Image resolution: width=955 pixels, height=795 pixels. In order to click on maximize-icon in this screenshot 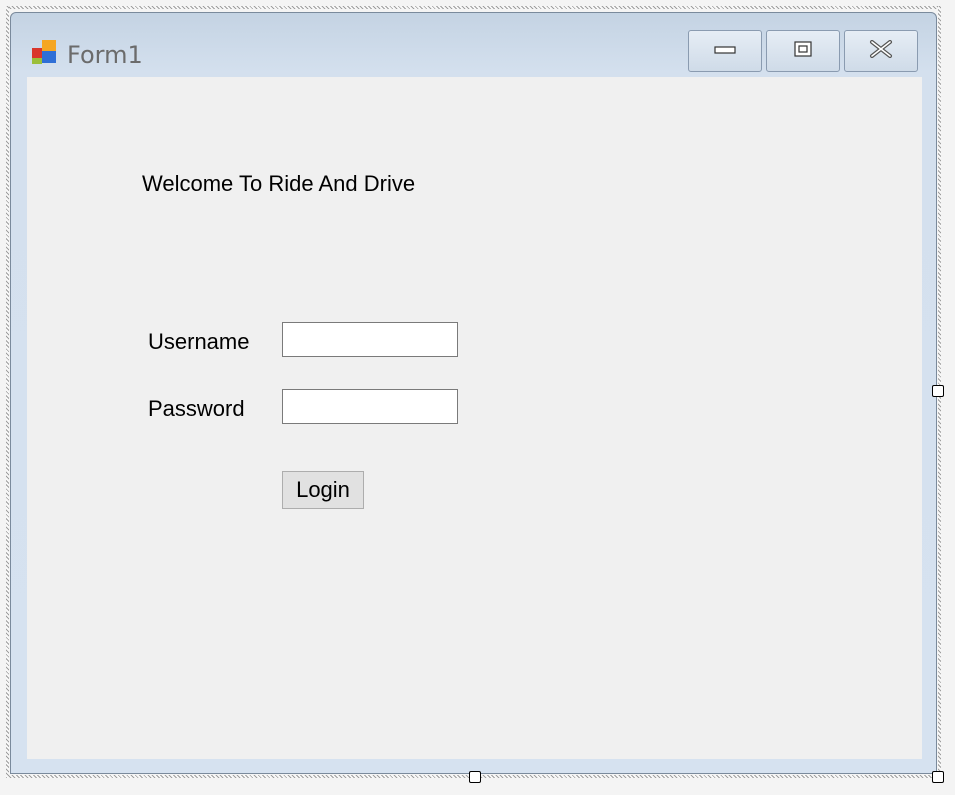, I will do `click(803, 51)`.